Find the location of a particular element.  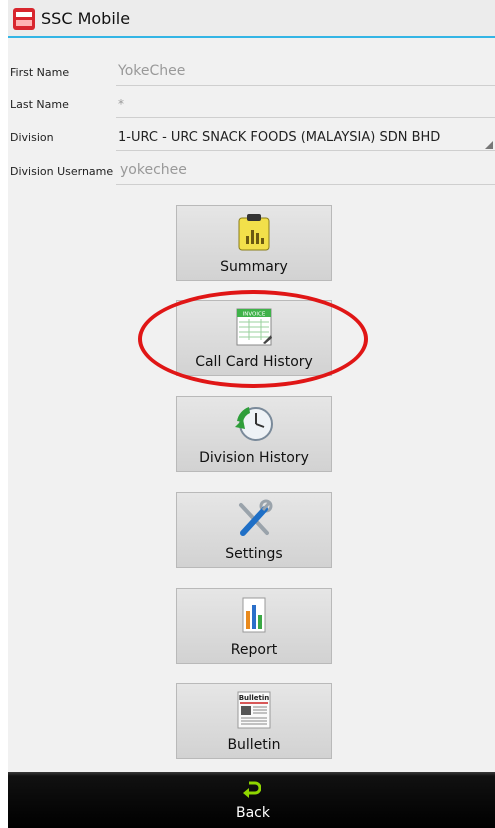

newspaper-icon-text: Bulletin is located at coordinates (254, 698).